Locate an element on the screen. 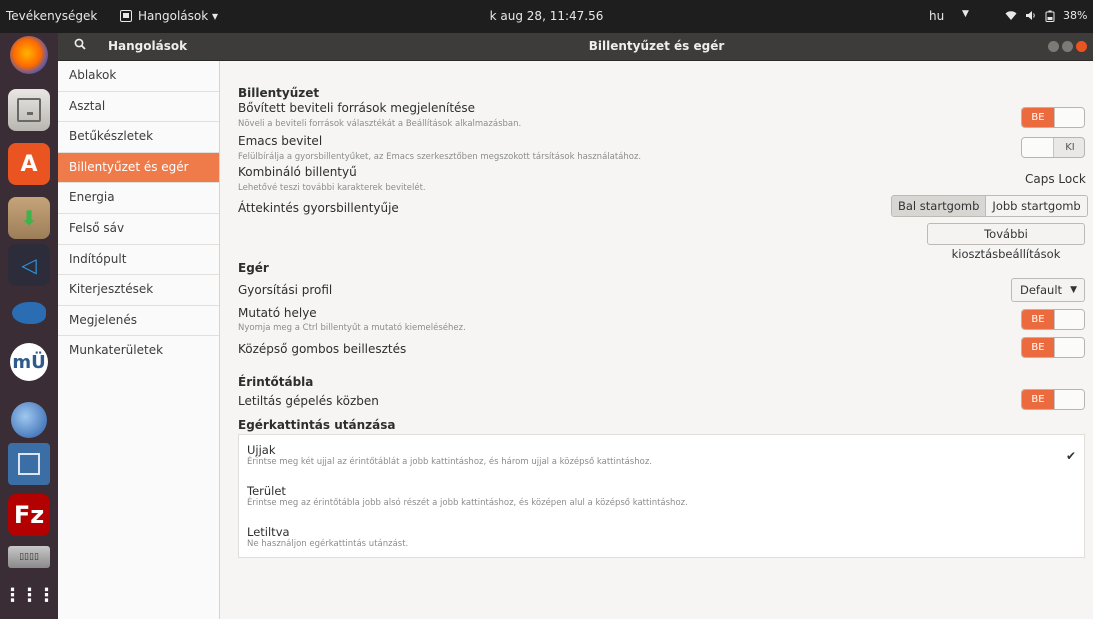  sidebar-item-label: Kiterjesztések is located at coordinates (111, 289).